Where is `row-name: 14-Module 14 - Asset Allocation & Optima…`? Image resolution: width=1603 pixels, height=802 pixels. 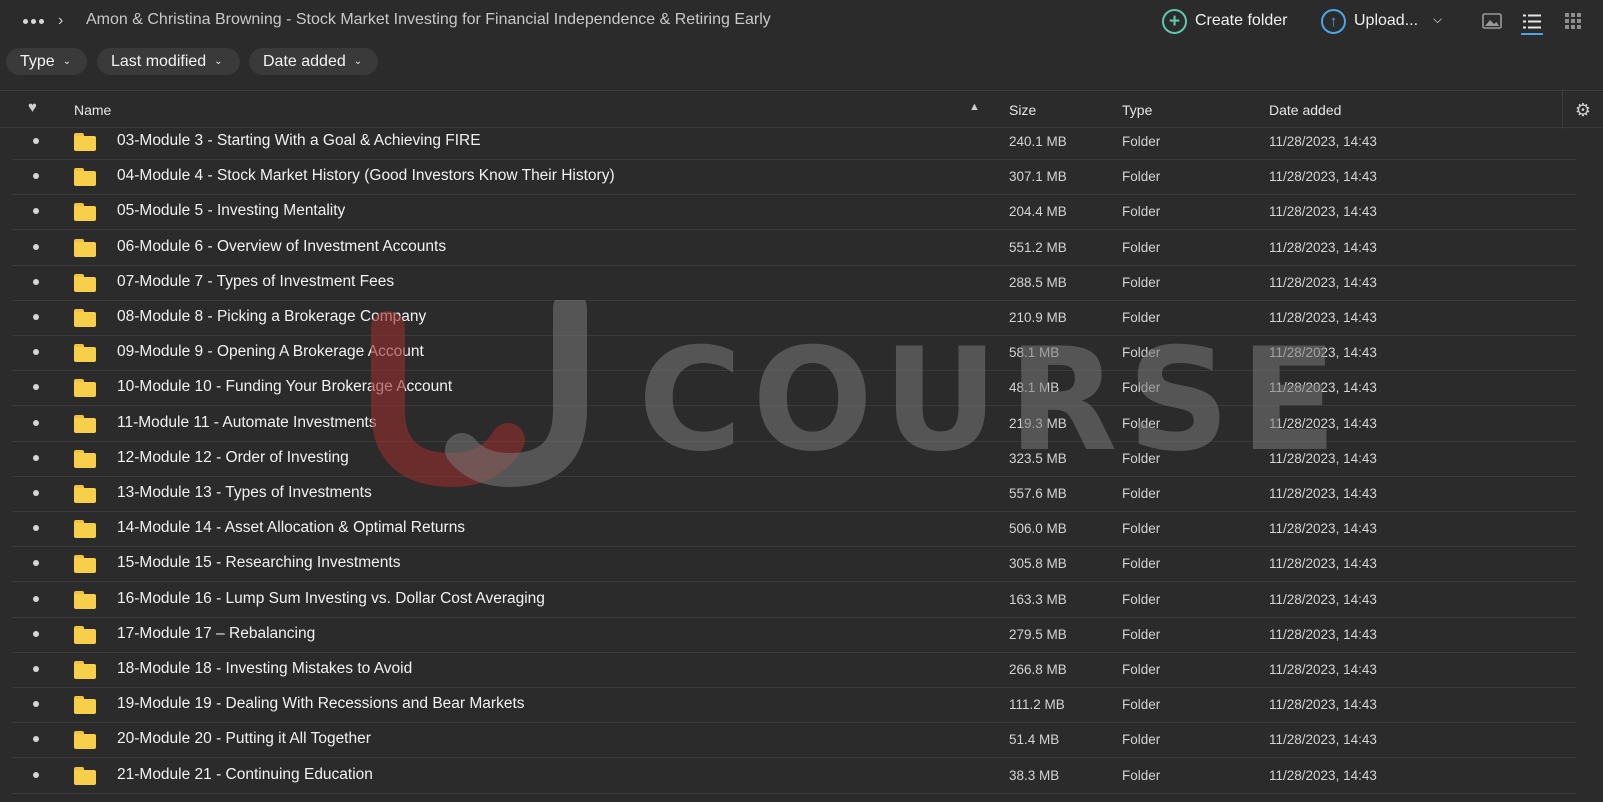
row-name: 14-Module 14 - Asset Allocation & Optima… is located at coordinates (291, 528).